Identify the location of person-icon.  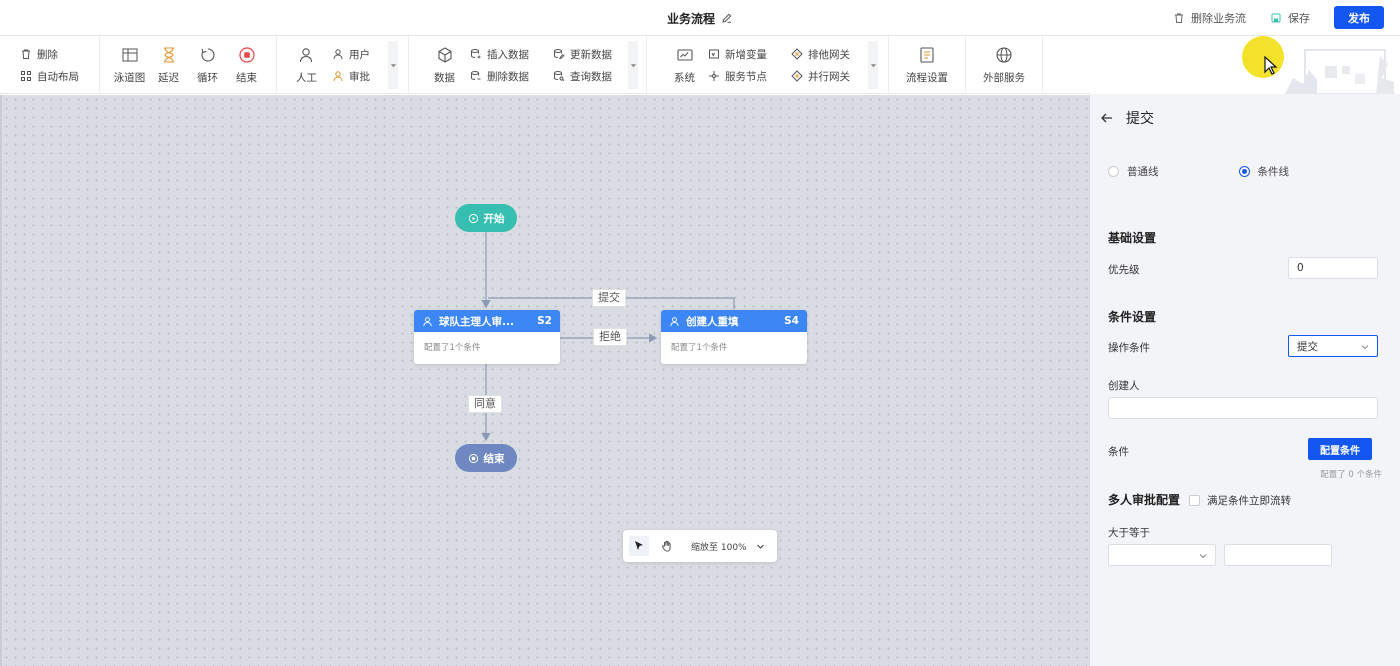
(305, 54).